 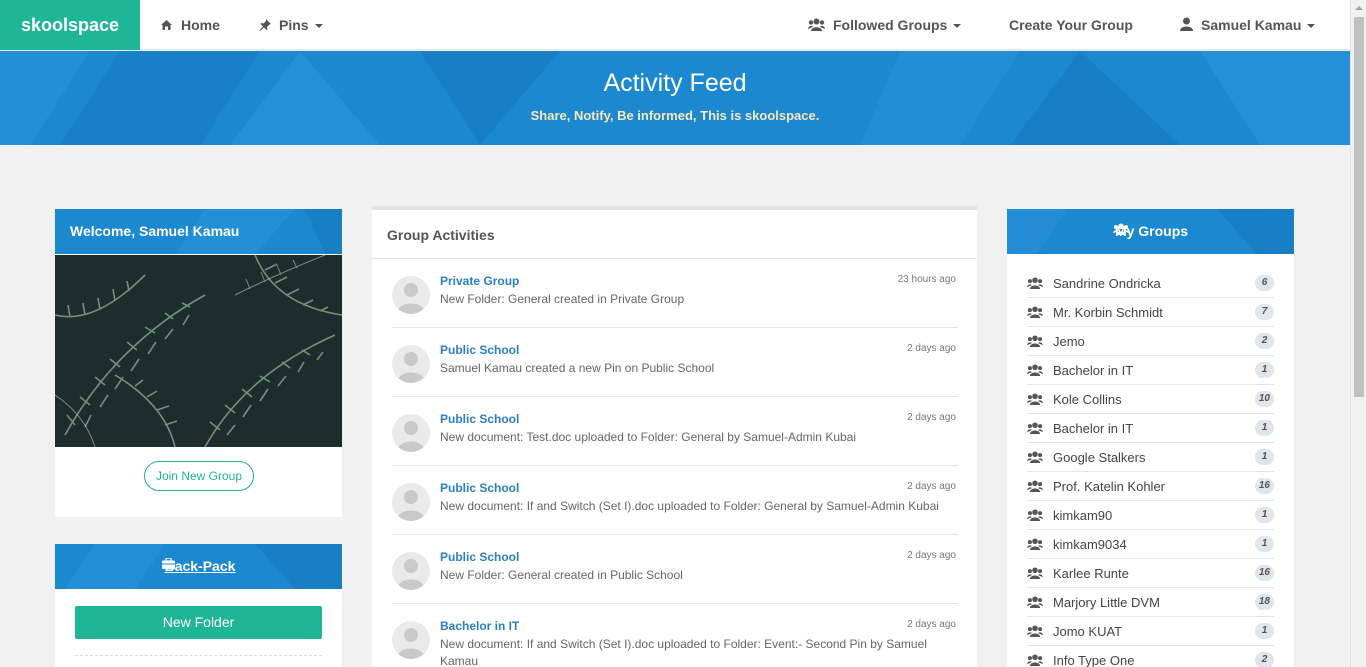 What do you see at coordinates (1251, 25) in the screenshot?
I see `nav-user-label: Samuel Kamau` at bounding box center [1251, 25].